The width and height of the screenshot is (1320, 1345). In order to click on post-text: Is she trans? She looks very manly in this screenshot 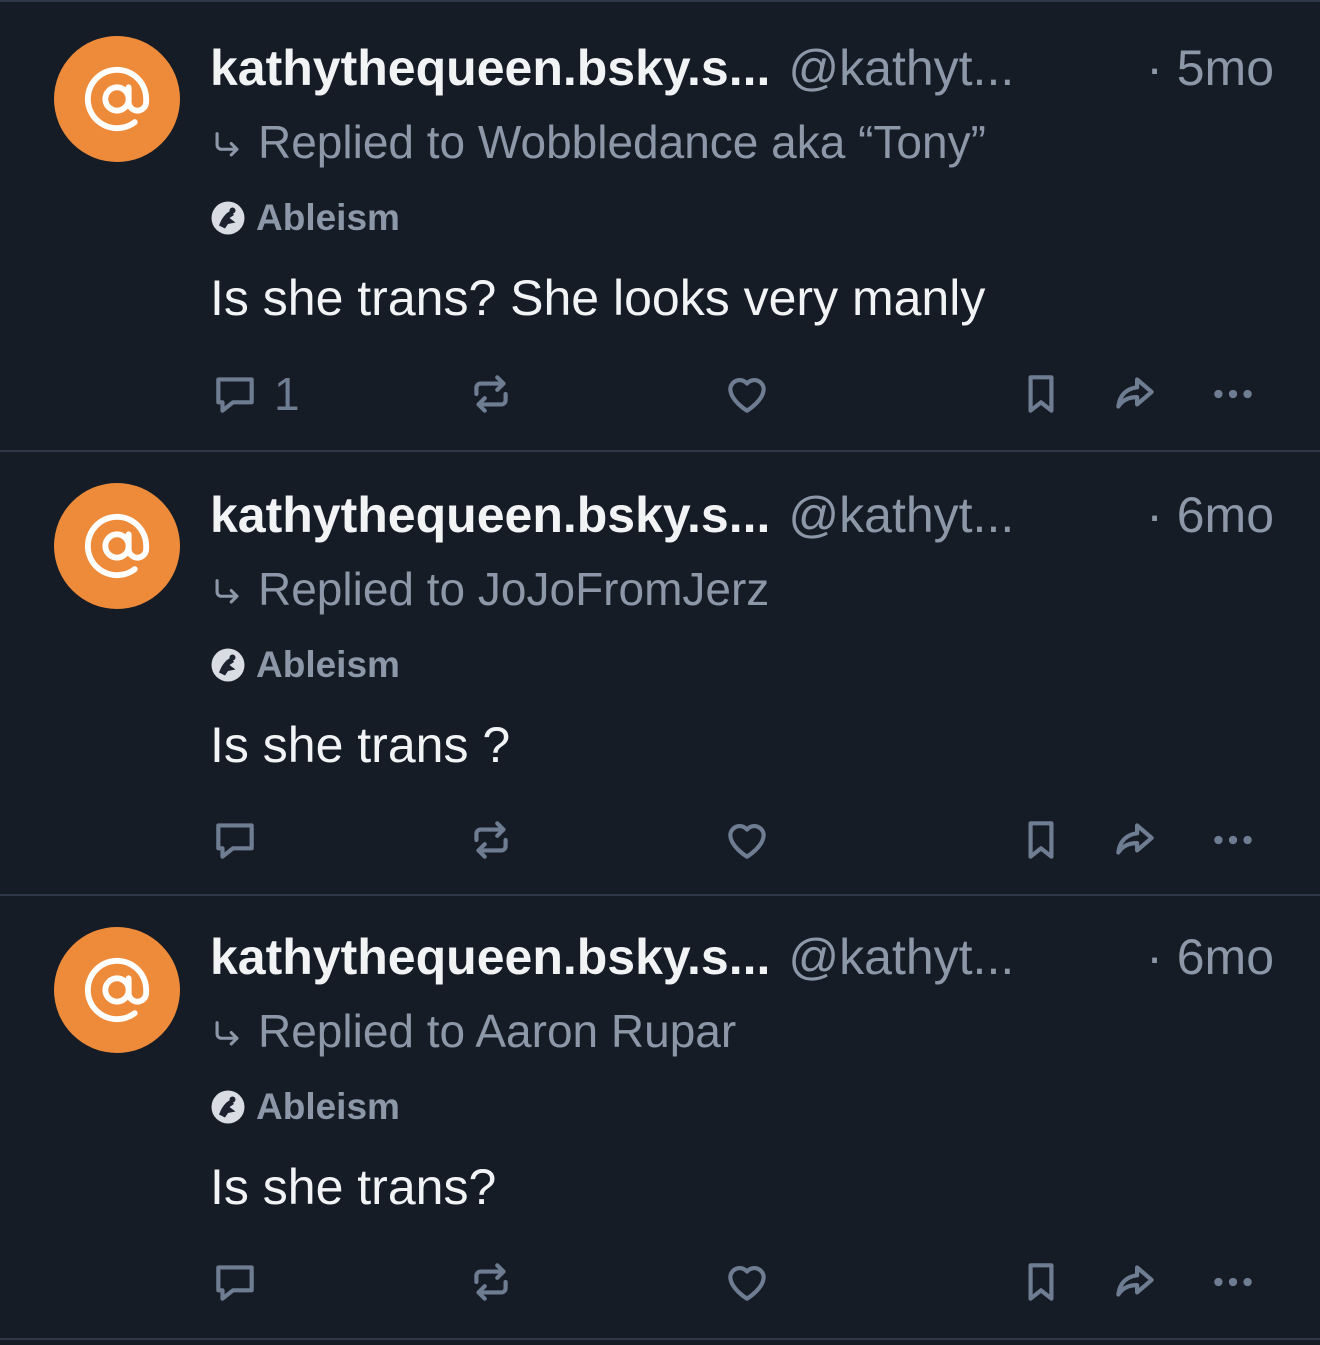, I will do `click(598, 298)`.